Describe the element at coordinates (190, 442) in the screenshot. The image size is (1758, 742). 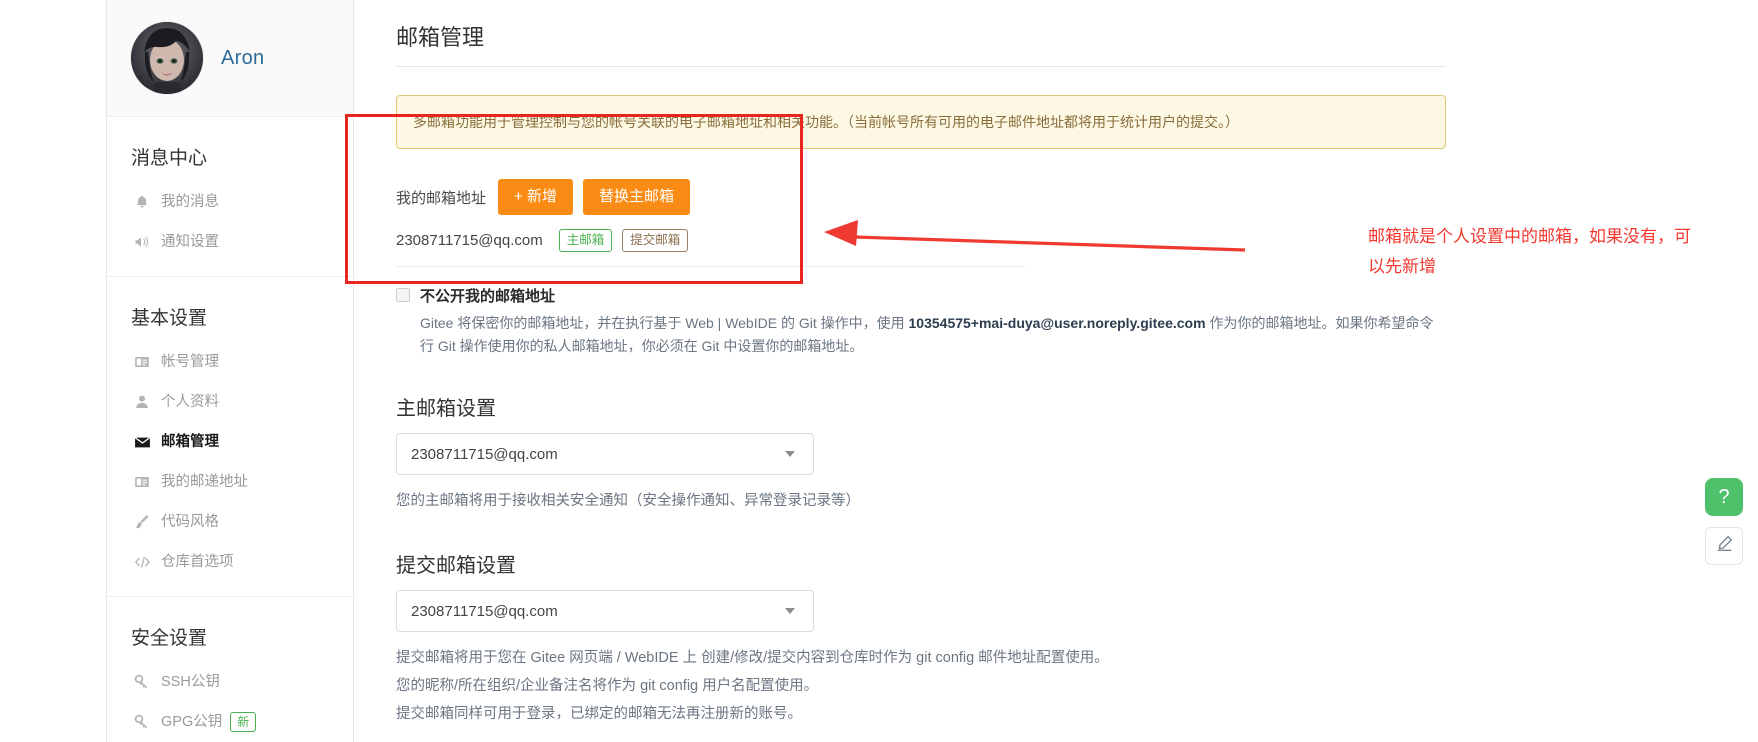
I see `sidebar-item-label: 邮箱管理` at that location.